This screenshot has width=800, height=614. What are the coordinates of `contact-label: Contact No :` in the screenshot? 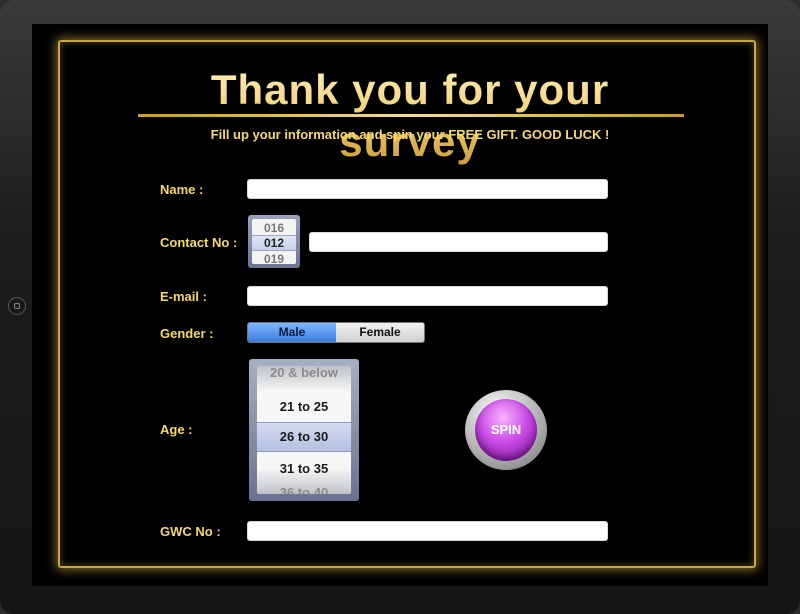 It's located at (199, 242).